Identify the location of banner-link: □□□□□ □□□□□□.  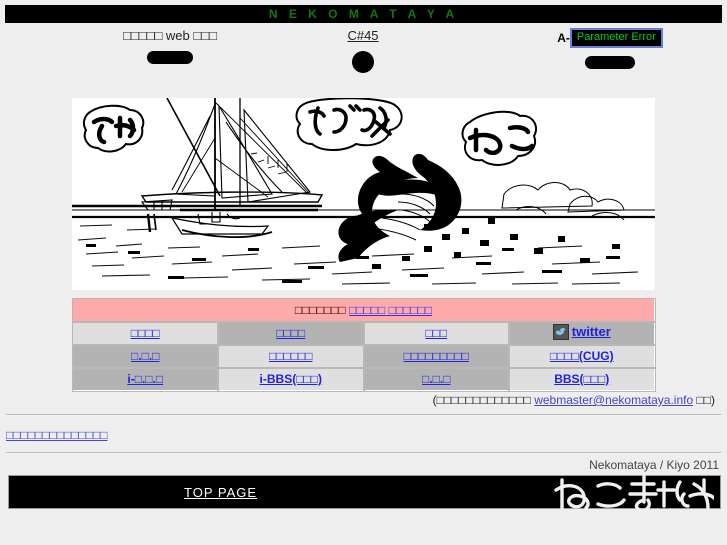
(390, 310).